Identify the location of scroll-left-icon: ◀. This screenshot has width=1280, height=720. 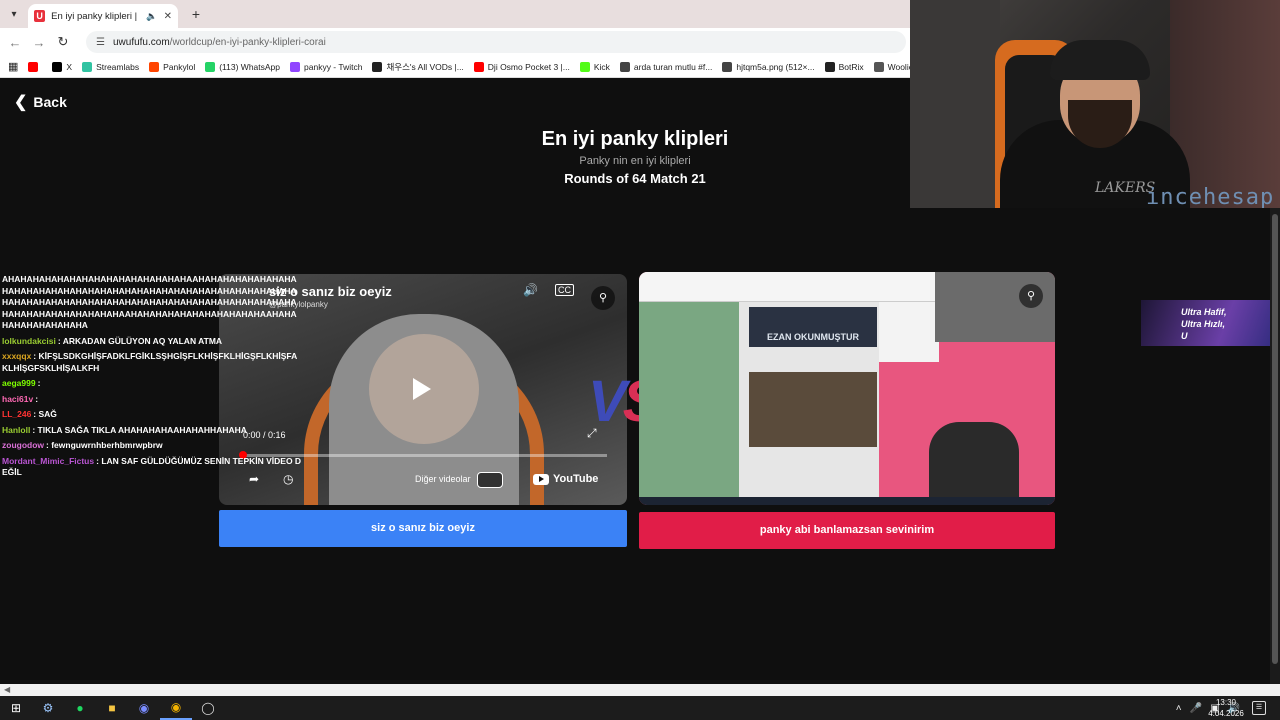
(7, 689).